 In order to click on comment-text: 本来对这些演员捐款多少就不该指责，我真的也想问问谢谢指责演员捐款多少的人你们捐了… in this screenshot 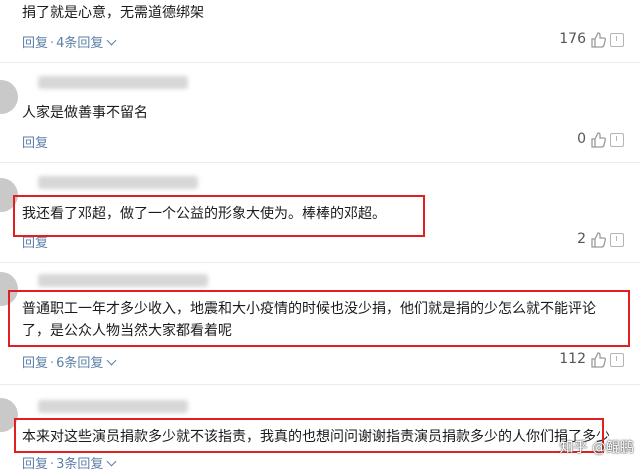, I will do `click(316, 437)`.